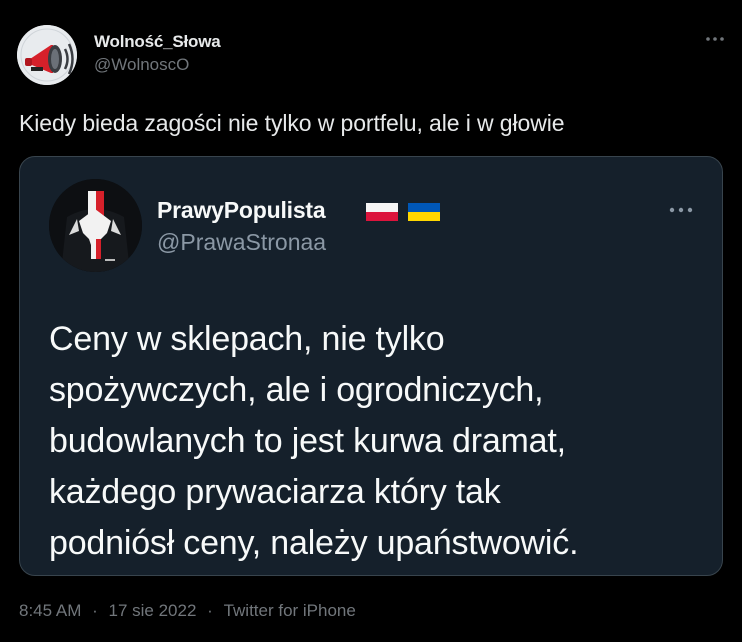 This screenshot has width=742, height=642. Describe the element at coordinates (296, 390) in the screenshot. I see `quoted-text-line: spożywczych, ale i ogrodniczych,` at that location.